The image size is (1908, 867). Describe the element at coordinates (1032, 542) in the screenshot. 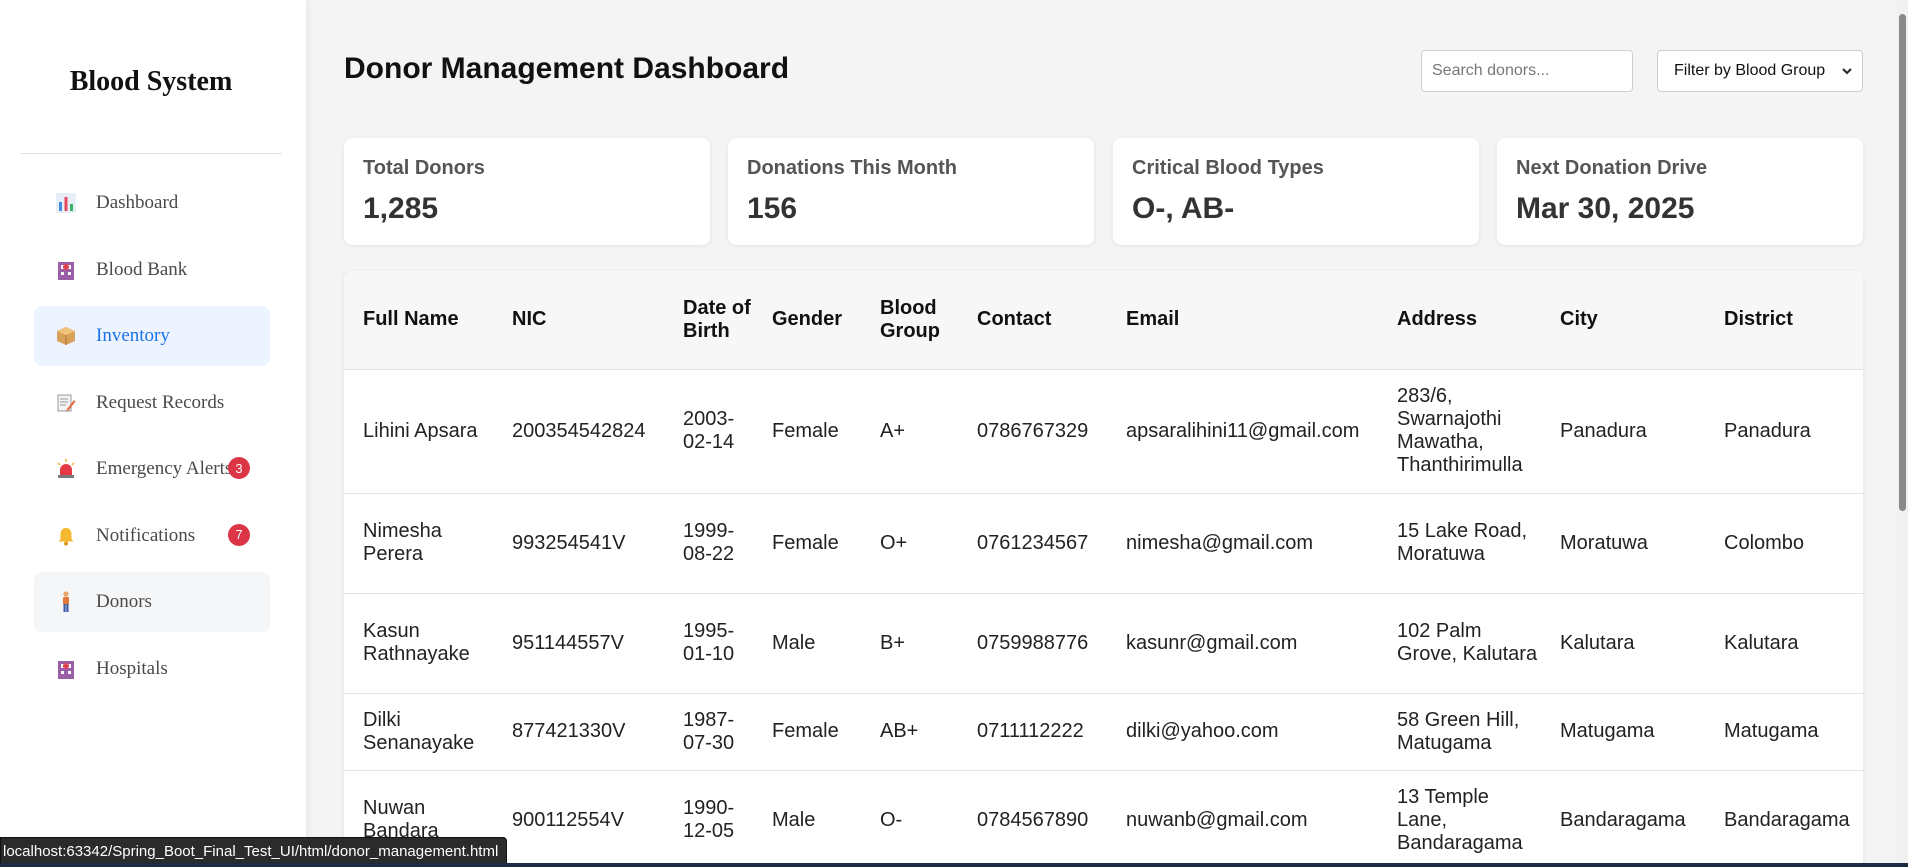

I see `table-cell: 0761234567` at that location.